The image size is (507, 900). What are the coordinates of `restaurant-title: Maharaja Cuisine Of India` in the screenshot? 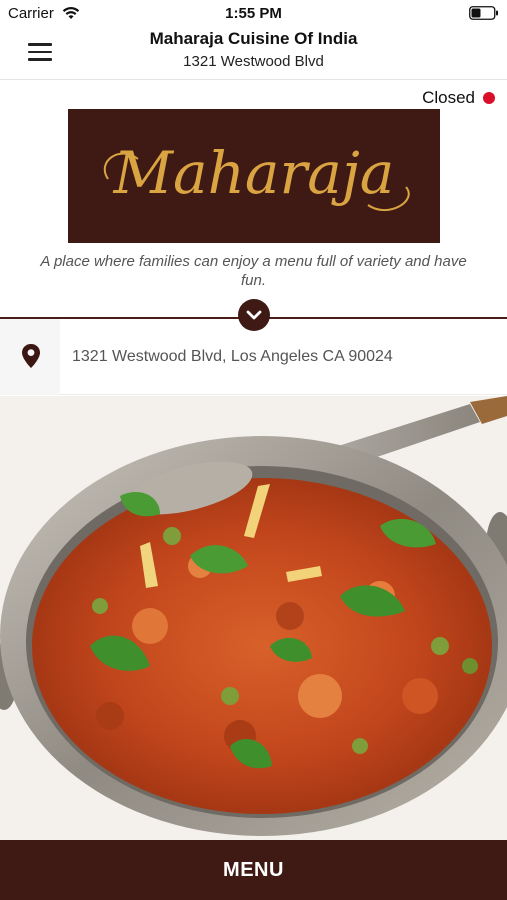 It's located at (253, 38).